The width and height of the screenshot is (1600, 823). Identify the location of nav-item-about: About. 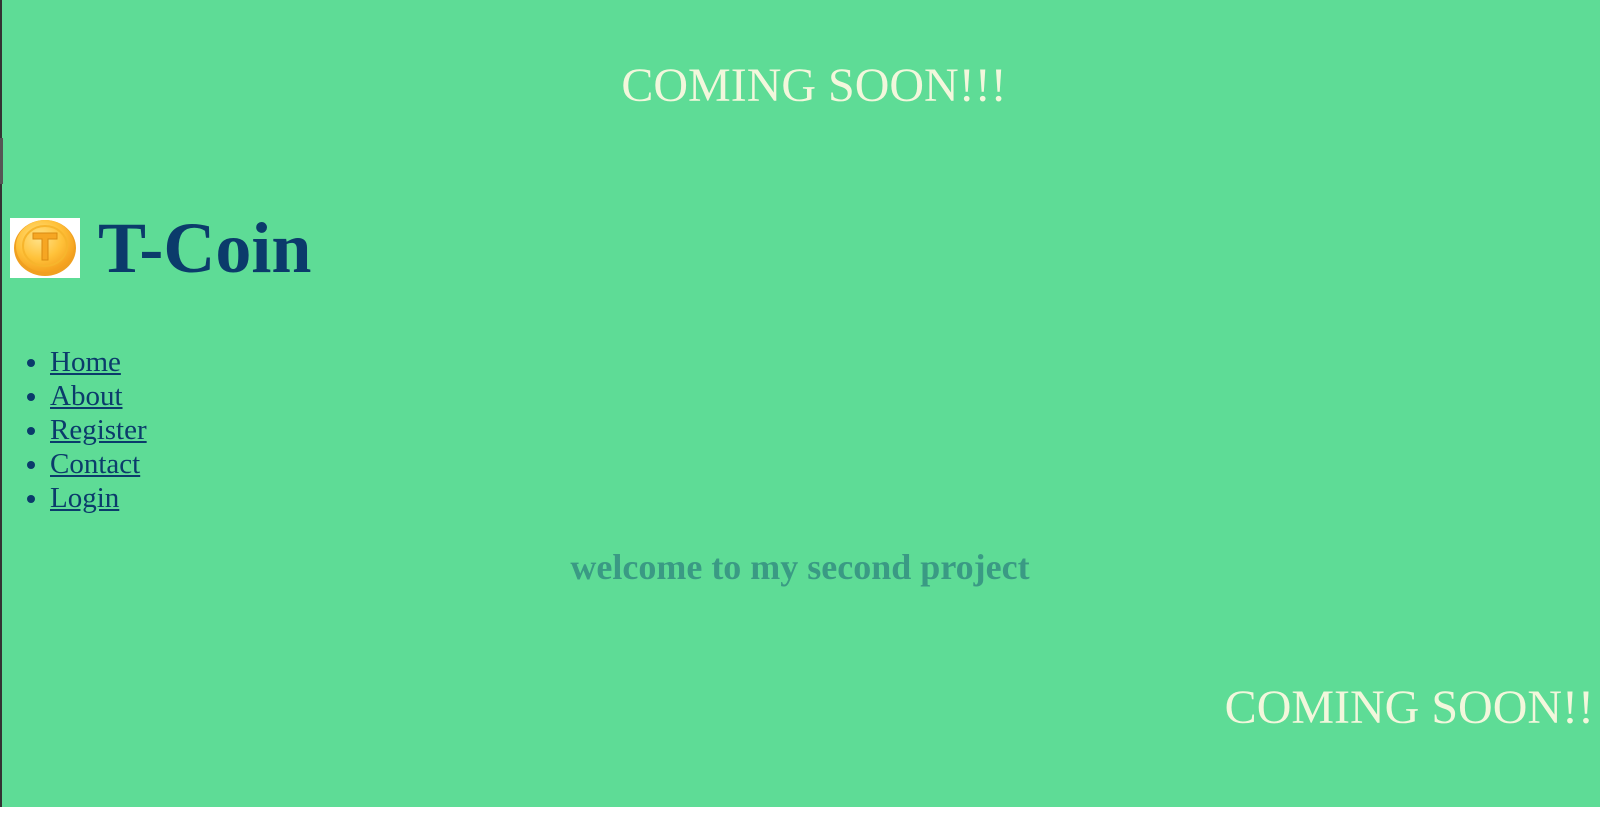
(98, 396).